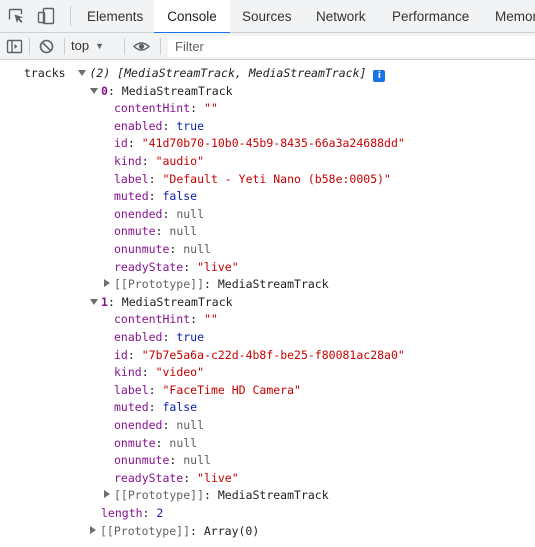 This screenshot has width=535, height=547. I want to click on console-toolbar: top ▼, so click(267, 46).